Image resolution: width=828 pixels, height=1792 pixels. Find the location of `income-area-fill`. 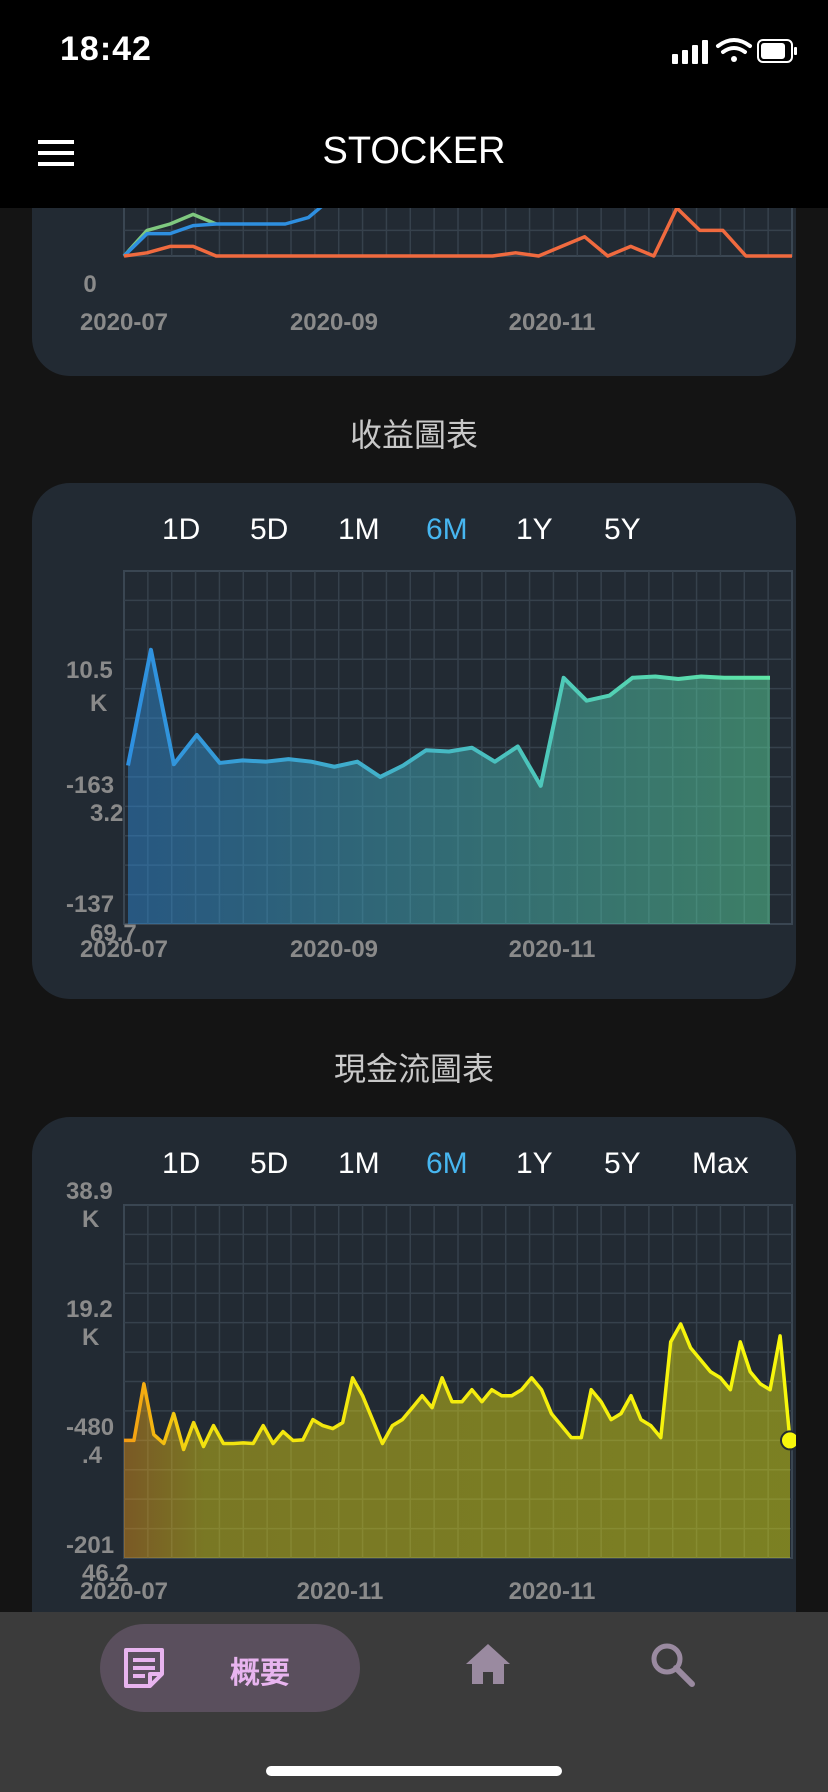

income-area-fill is located at coordinates (449, 786).